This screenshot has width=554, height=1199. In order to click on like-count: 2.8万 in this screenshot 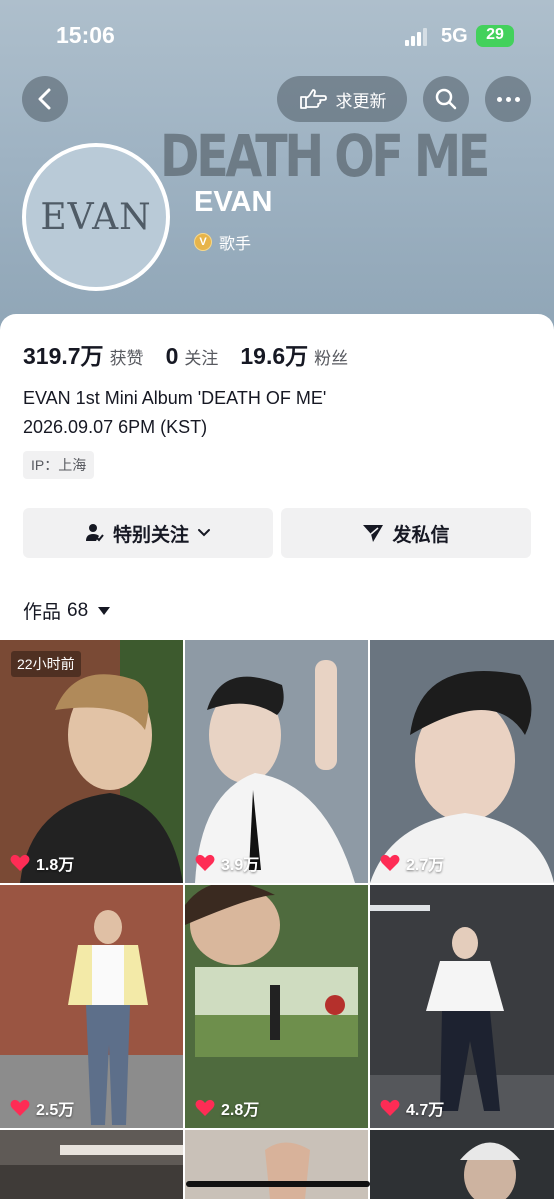, I will do `click(227, 1108)`.